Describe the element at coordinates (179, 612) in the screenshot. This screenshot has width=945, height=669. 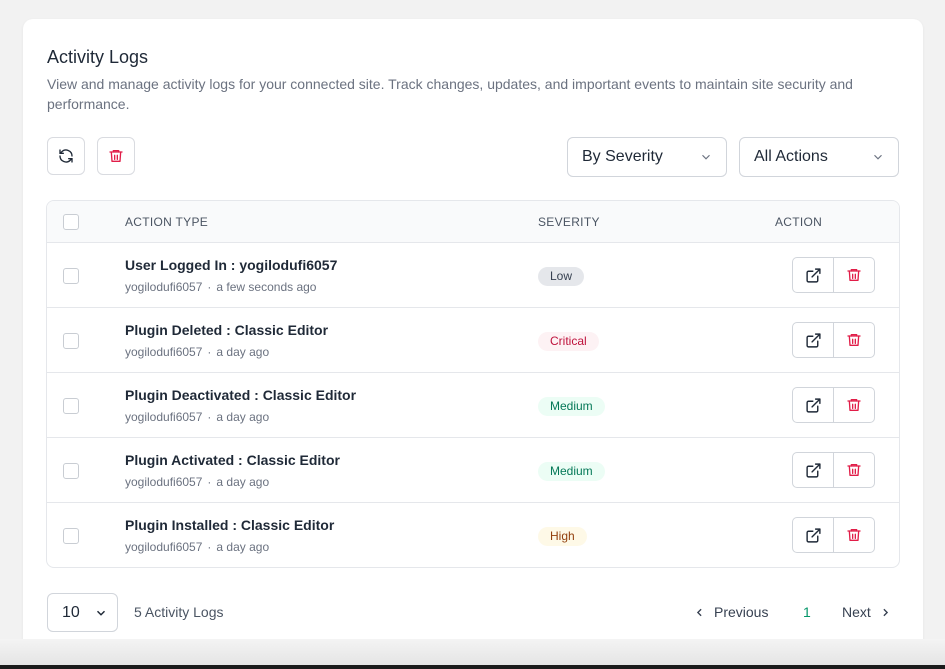
I see `log-count: 5 Activity Logs` at that location.